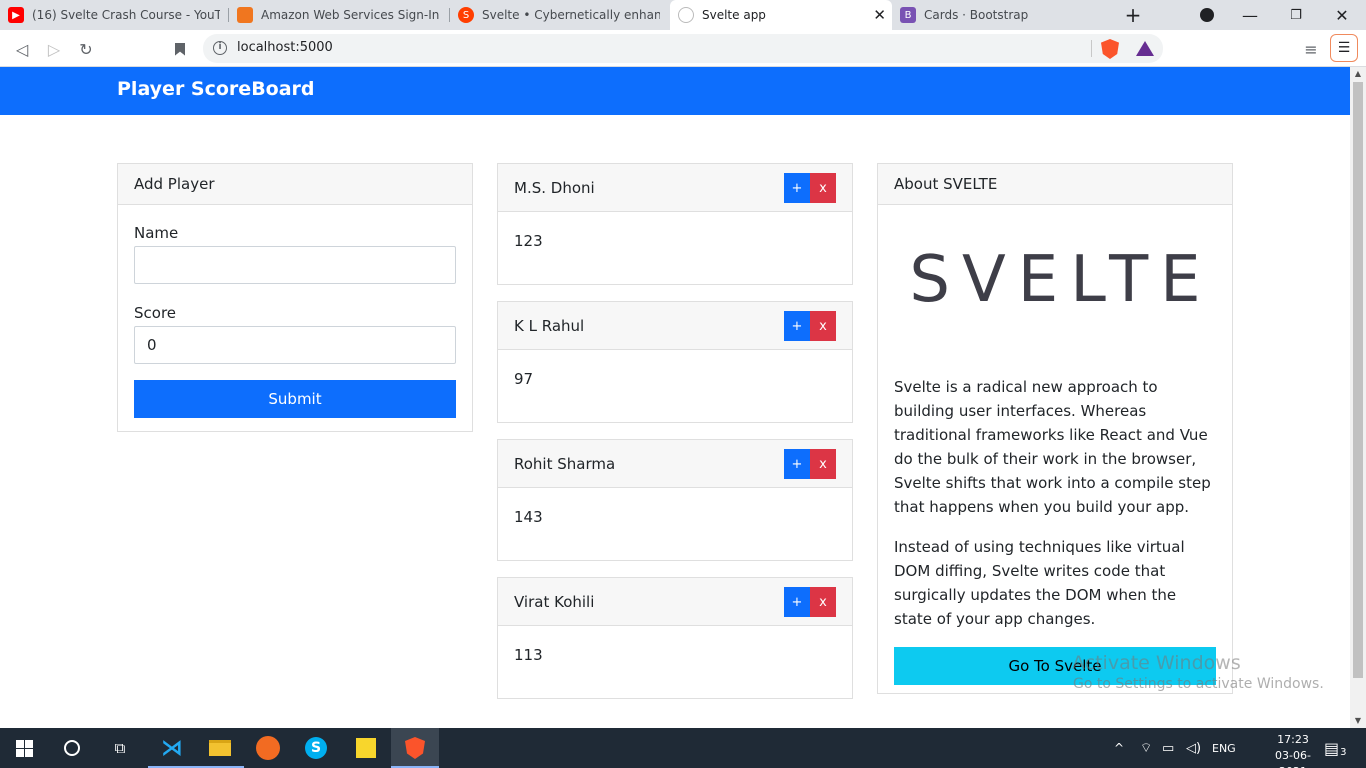 The width and height of the screenshot is (1366, 768). I want to click on network-icon: ⌔, so click(1146, 748).